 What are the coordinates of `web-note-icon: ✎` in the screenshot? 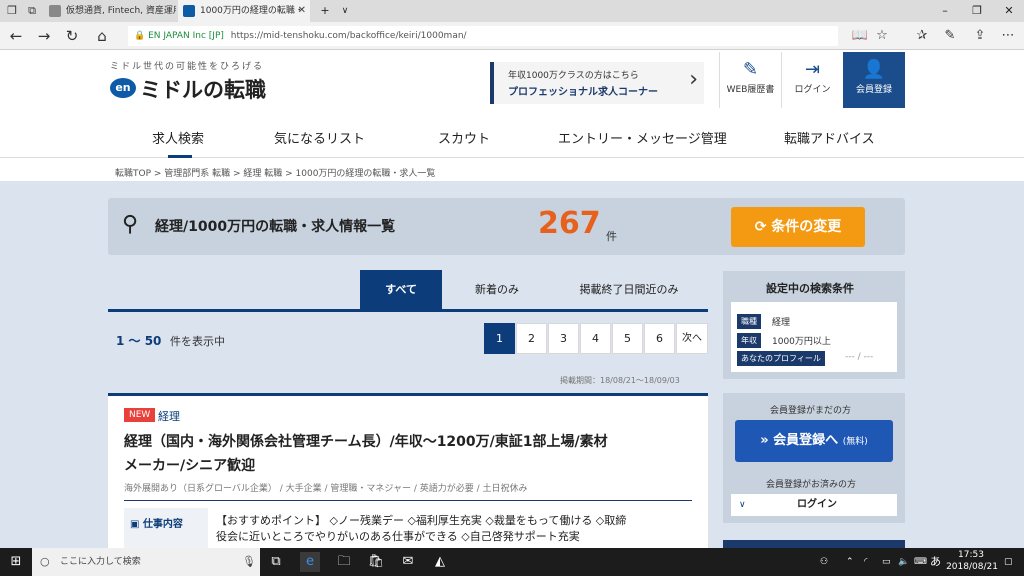 It's located at (950, 36).